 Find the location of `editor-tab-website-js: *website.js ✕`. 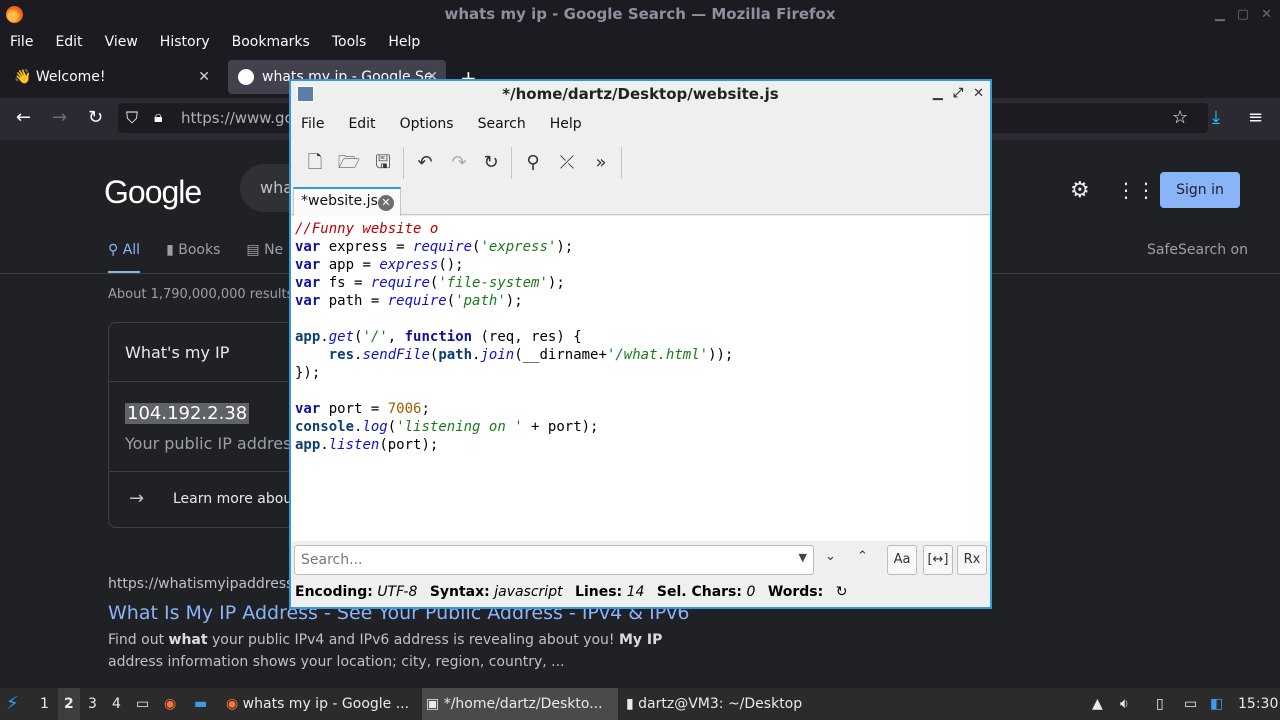

editor-tab-website-js: *website.js ✕ is located at coordinates (347, 201).